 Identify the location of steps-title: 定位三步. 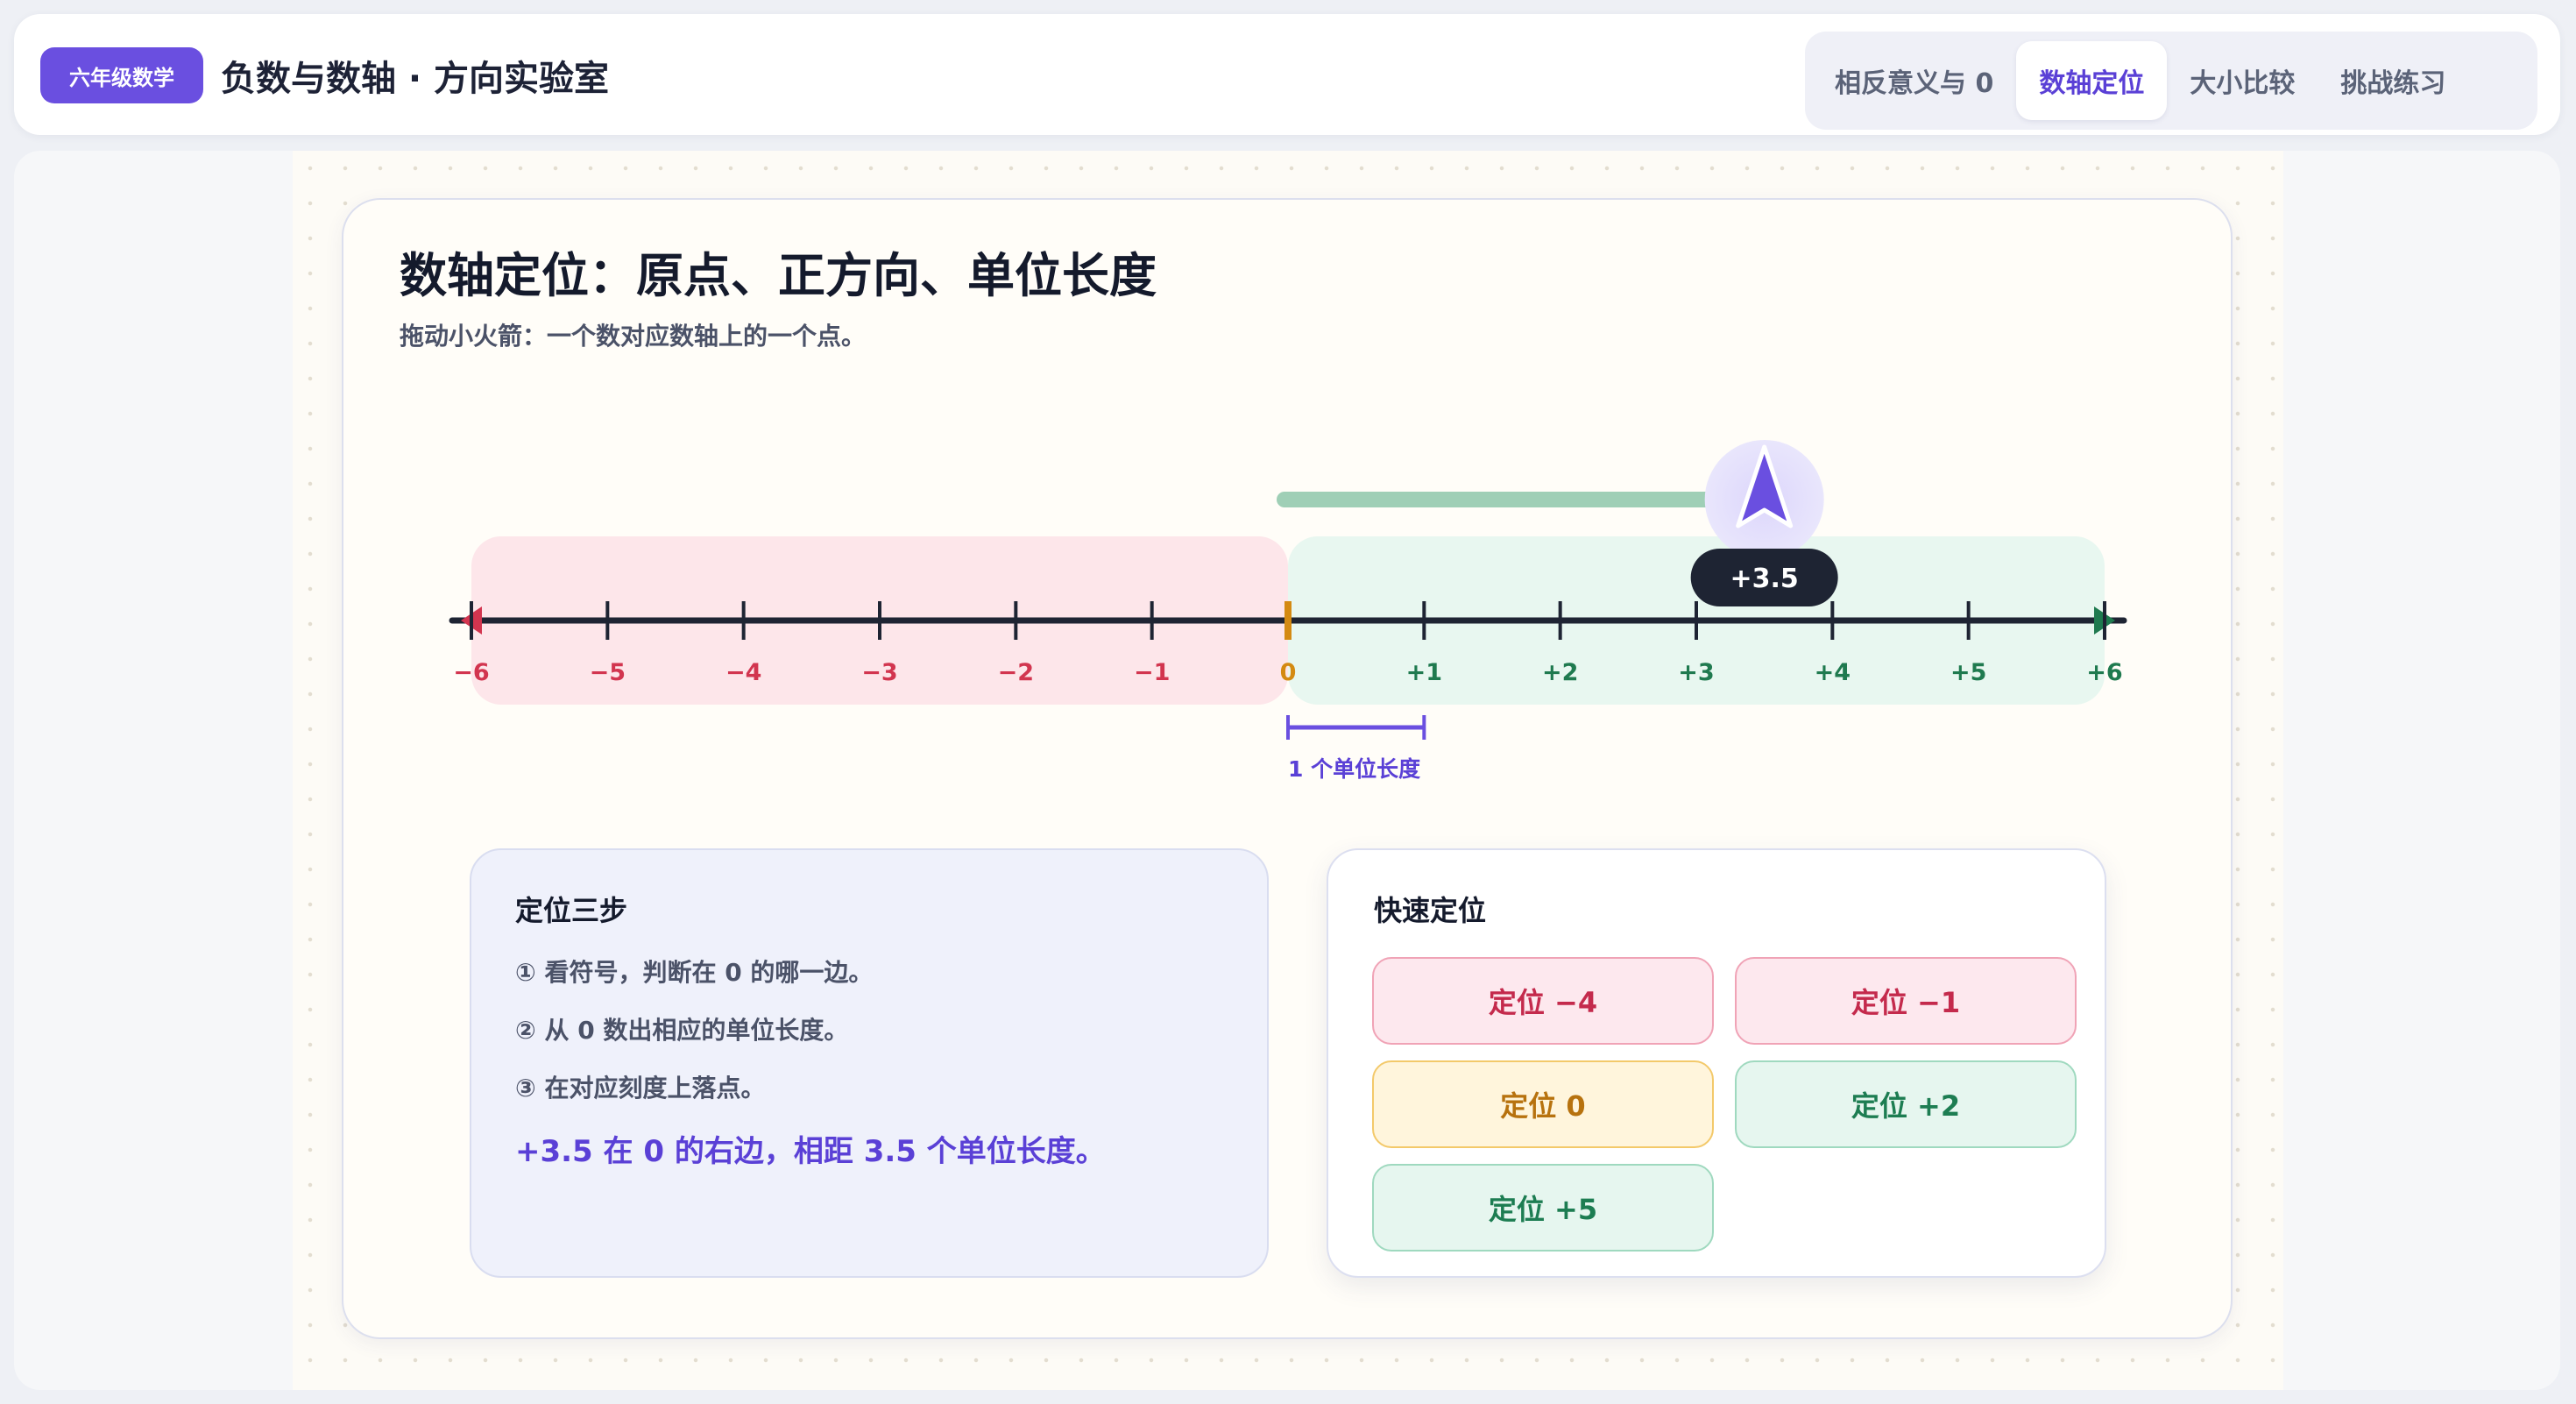
(571, 911).